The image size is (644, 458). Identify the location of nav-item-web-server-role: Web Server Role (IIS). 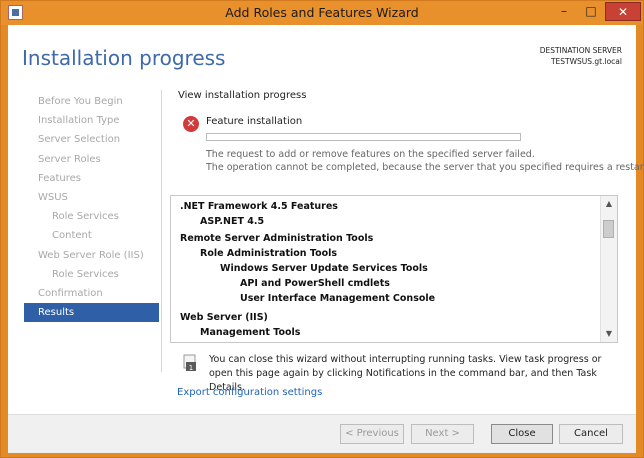
(91, 255).